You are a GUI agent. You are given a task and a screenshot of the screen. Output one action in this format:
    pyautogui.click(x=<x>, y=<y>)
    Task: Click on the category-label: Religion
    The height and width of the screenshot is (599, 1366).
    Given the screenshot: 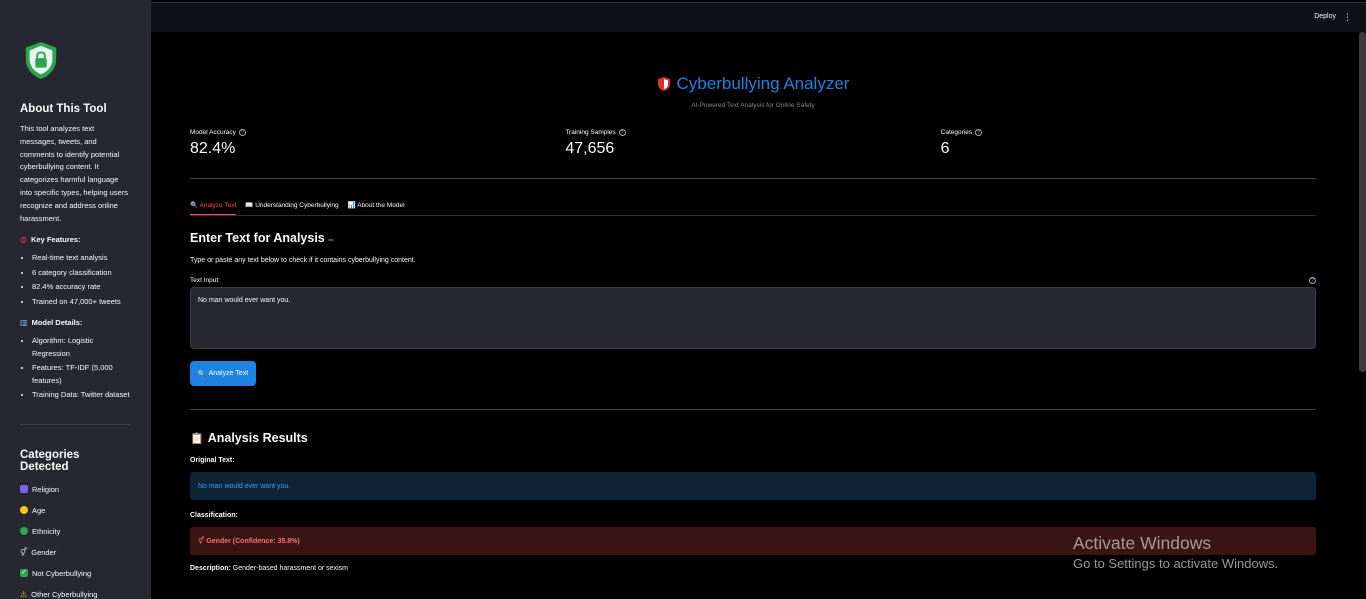 What is the action you would take?
    pyautogui.click(x=46, y=489)
    